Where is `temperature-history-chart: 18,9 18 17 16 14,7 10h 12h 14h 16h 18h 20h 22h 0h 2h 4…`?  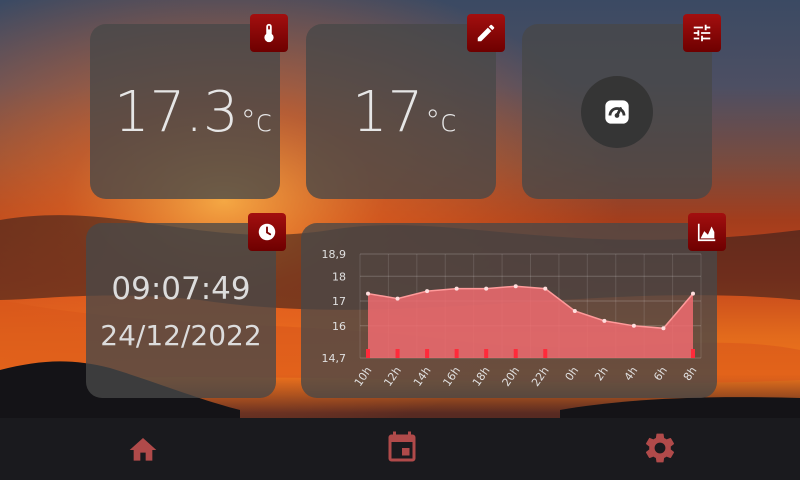 temperature-history-chart: 18,9 18 17 16 14,7 10h 12h 14h 16h 18h 20h 22h 0h 2h 4… is located at coordinates (512, 318).